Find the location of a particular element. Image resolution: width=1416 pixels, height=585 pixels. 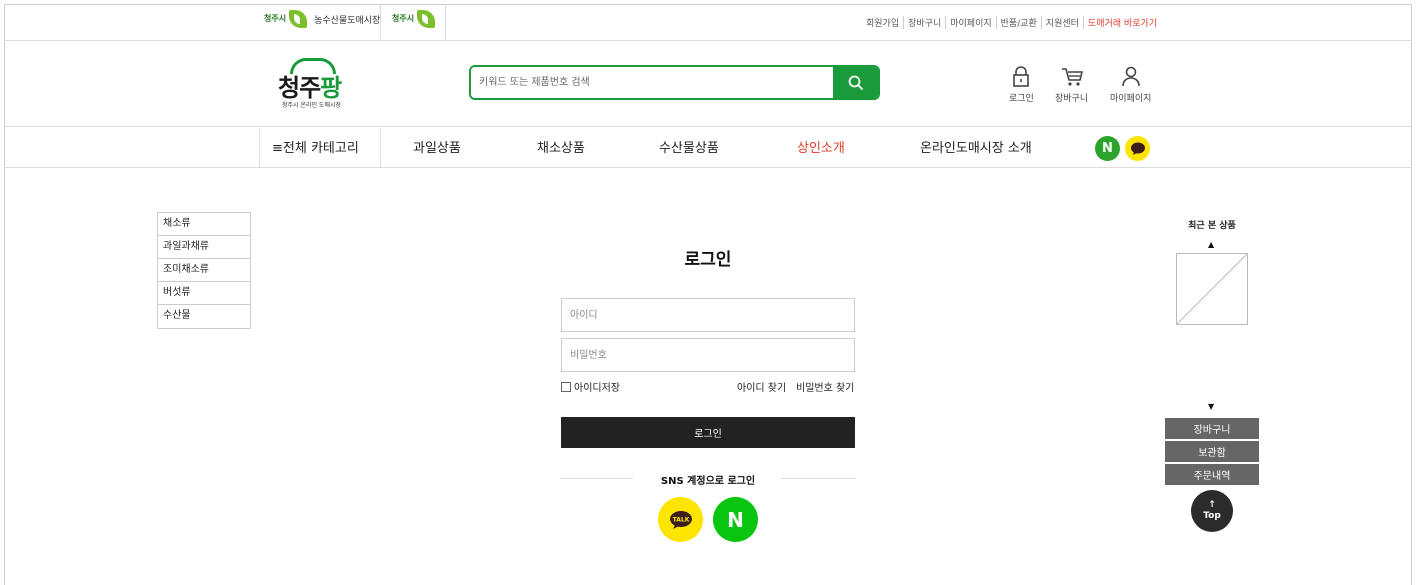

kakao-badge-button is located at coordinates (1137, 148).